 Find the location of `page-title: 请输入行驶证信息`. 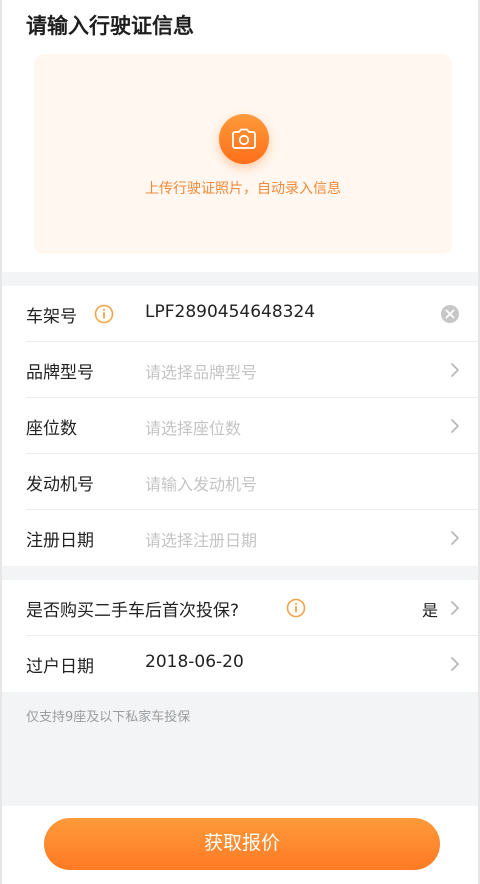

page-title: 请输入行驶证信息 is located at coordinates (110, 26).